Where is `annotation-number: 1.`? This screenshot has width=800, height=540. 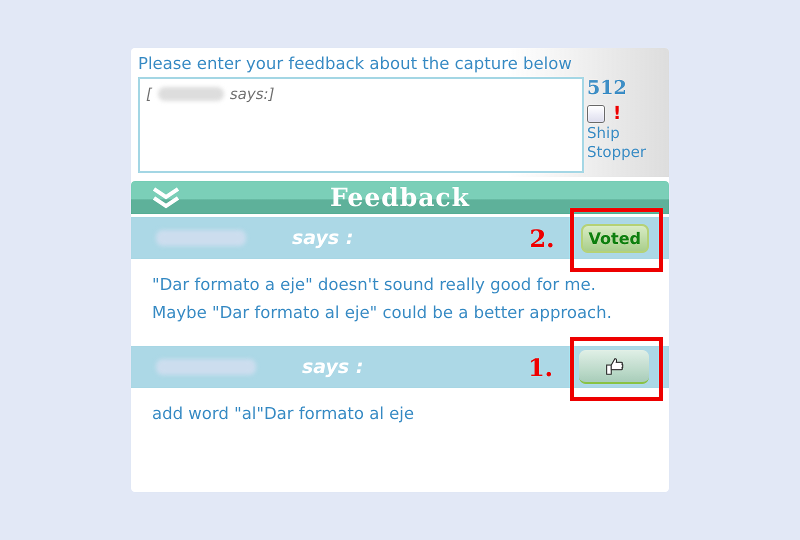 annotation-number: 1. is located at coordinates (540, 367).